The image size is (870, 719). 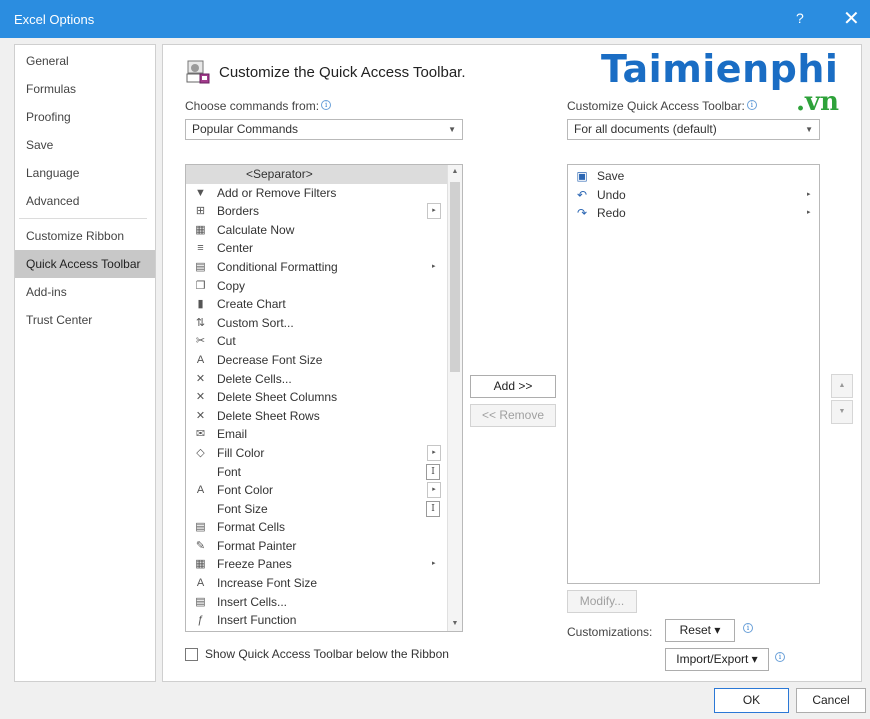 What do you see at coordinates (818, 102) in the screenshot?
I see `watermark-sub: .vn` at bounding box center [818, 102].